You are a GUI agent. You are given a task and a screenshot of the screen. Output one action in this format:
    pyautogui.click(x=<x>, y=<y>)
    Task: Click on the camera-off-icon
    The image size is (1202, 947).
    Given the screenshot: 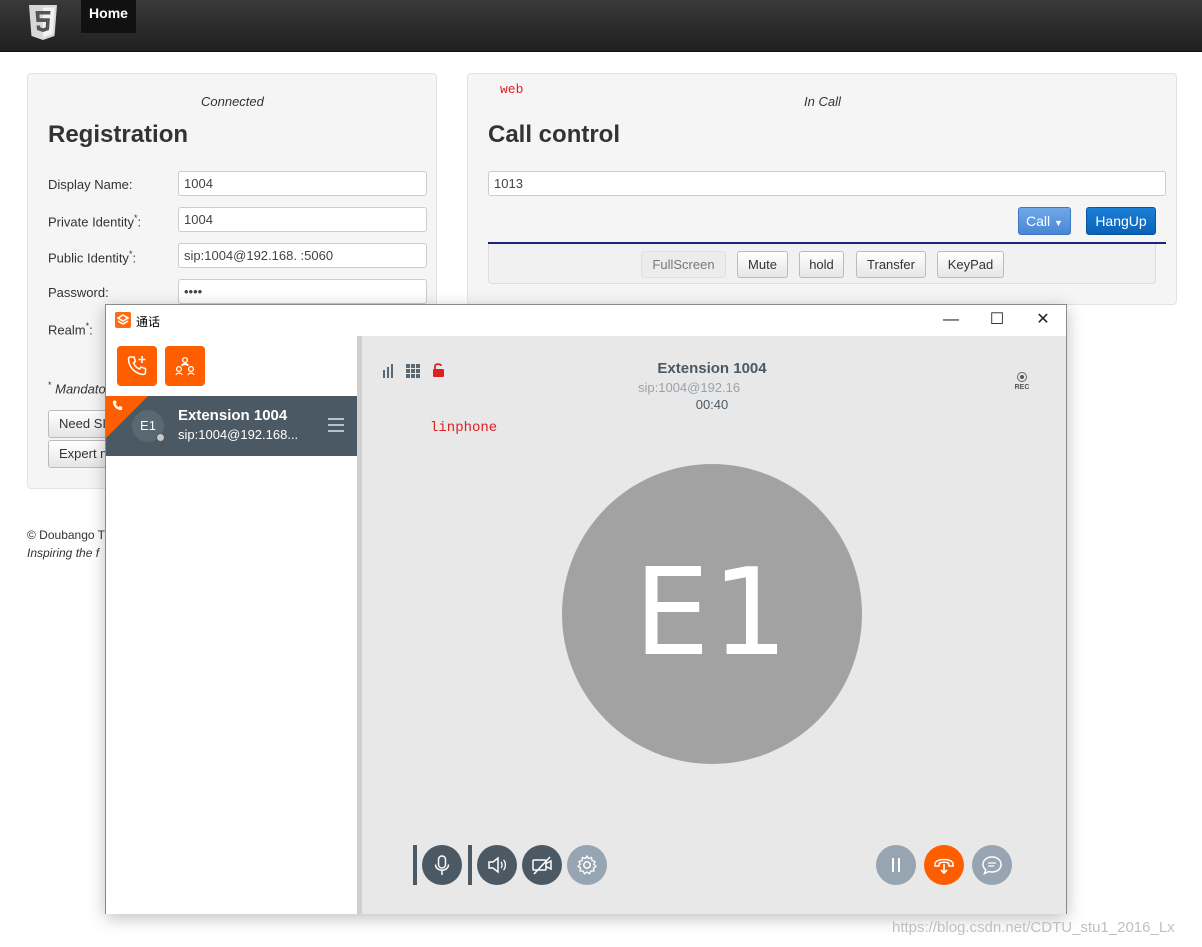 What is the action you would take?
    pyautogui.click(x=542, y=865)
    